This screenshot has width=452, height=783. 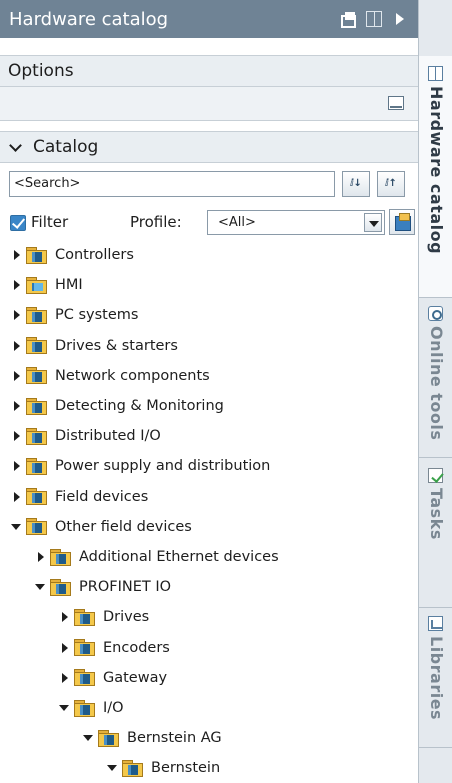 What do you see at coordinates (172, 184) in the screenshot?
I see `search-input: <Search>` at bounding box center [172, 184].